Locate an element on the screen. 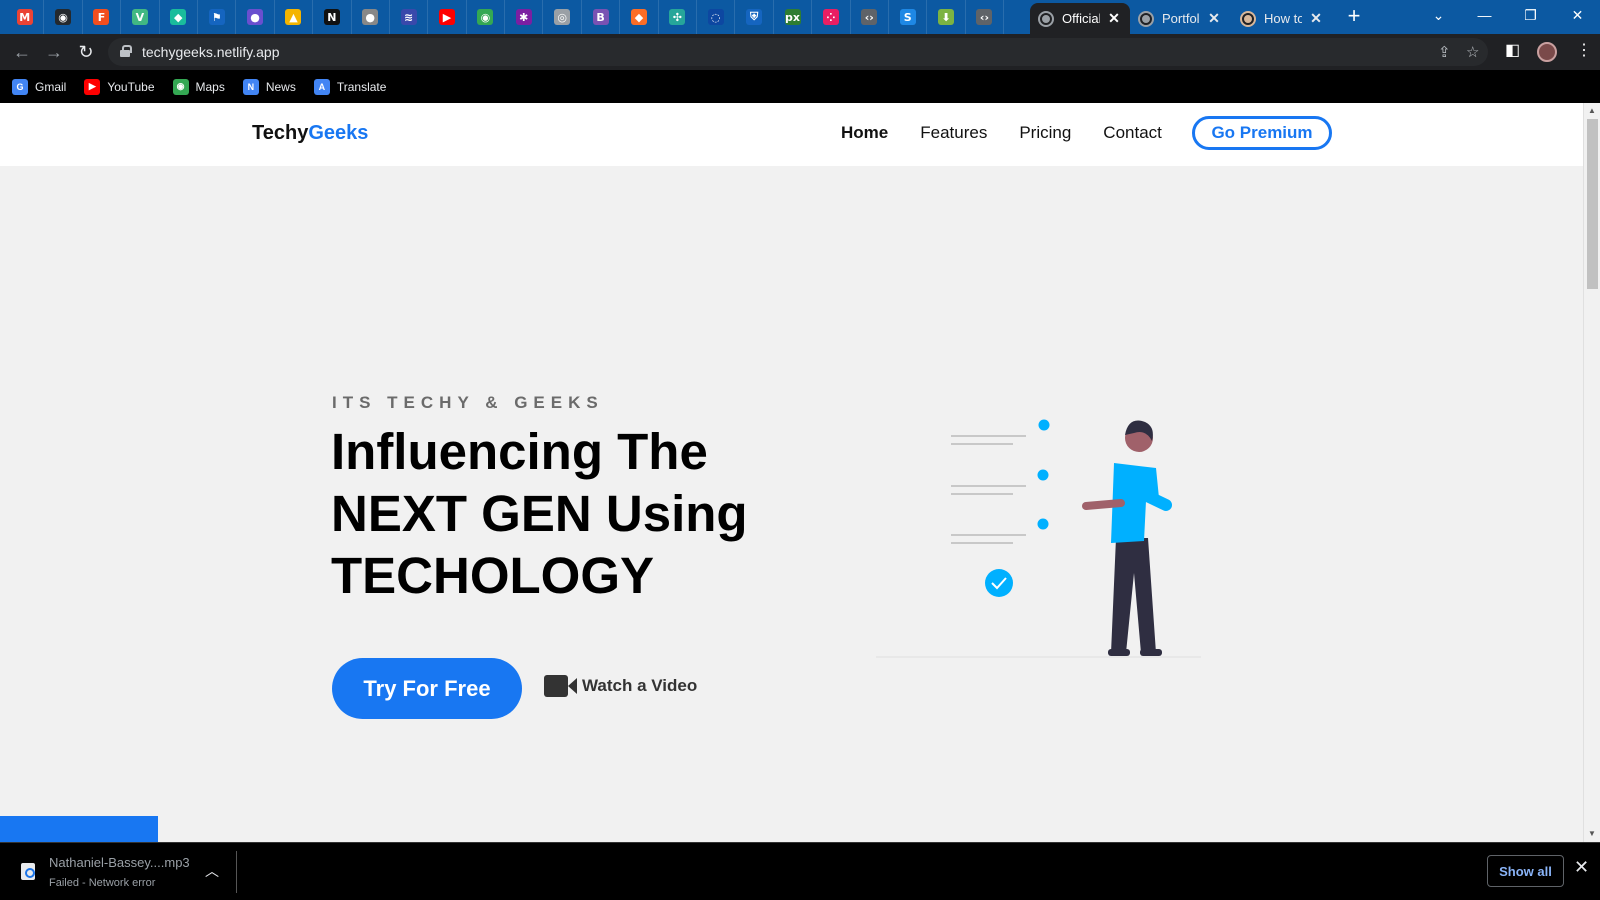  site-logo: TechyGeeks is located at coordinates (310, 133).